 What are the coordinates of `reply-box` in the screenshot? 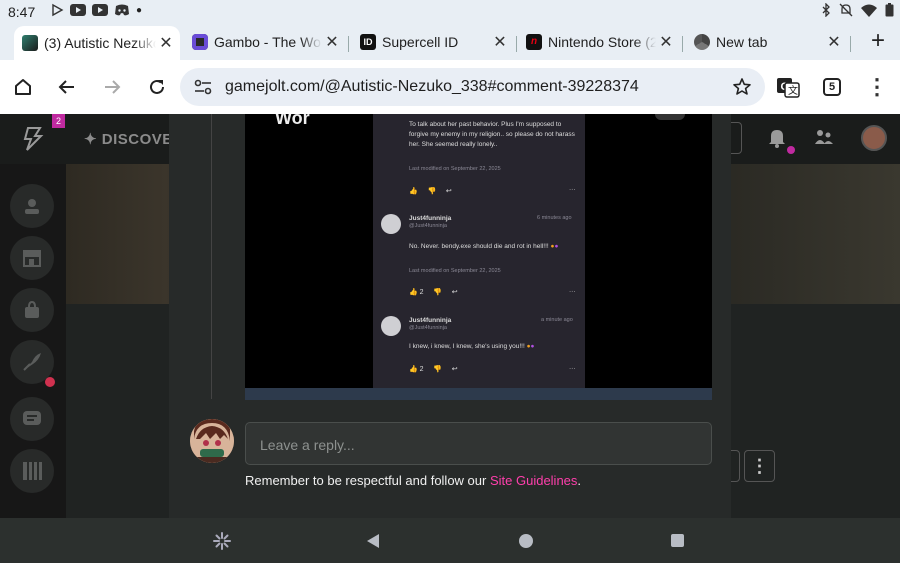 It's located at (478, 443).